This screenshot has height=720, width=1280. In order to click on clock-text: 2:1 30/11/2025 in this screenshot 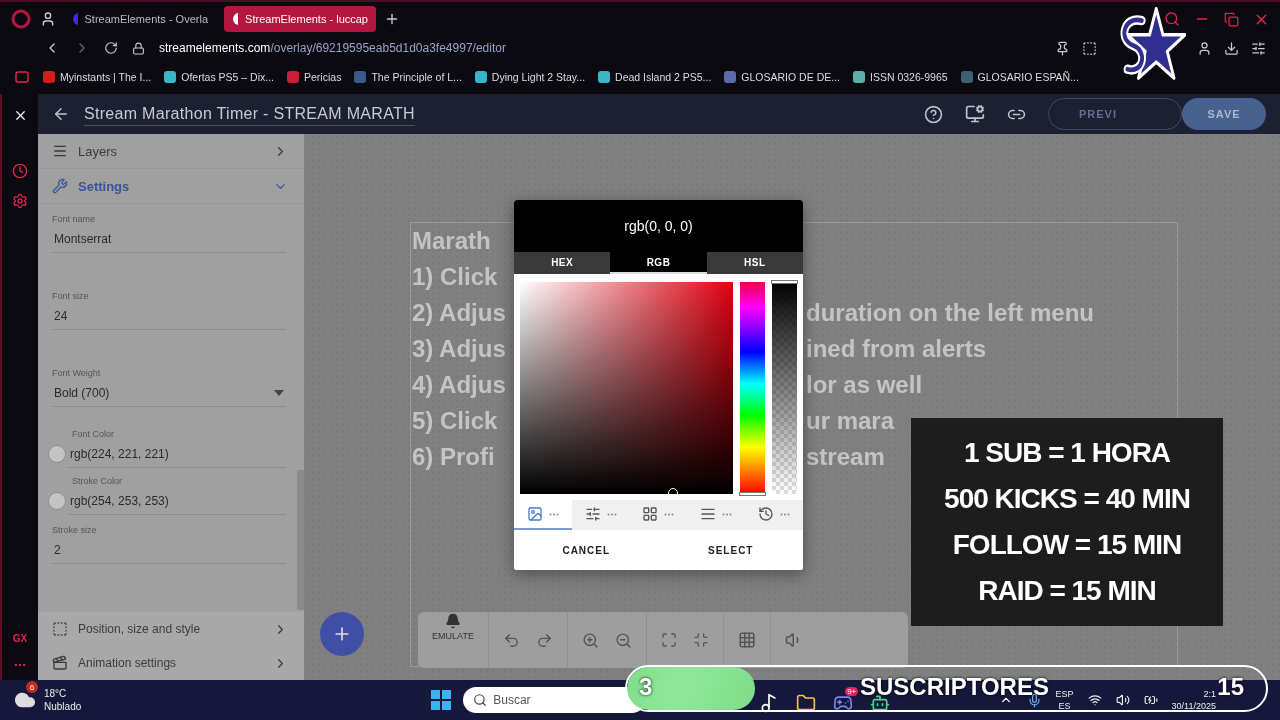, I will do `click(1193, 700)`.